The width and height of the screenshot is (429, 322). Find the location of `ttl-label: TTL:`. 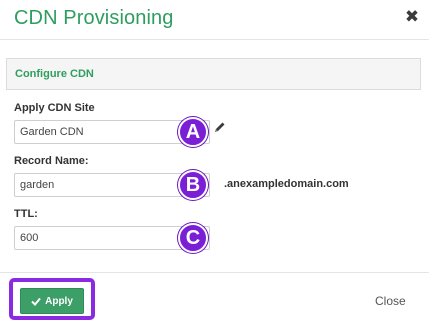

ttl-label: TTL: is located at coordinates (26, 214).